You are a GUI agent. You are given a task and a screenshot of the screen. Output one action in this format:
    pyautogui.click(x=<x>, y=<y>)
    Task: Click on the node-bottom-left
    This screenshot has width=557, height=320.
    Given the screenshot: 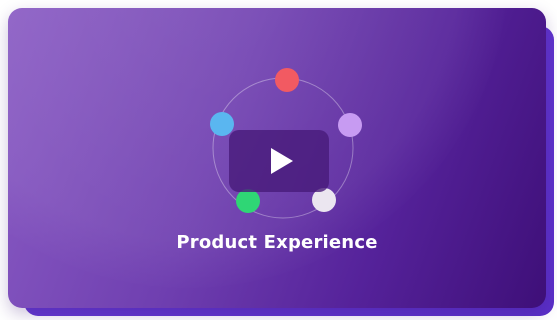 What is the action you would take?
    pyautogui.click(x=248, y=201)
    